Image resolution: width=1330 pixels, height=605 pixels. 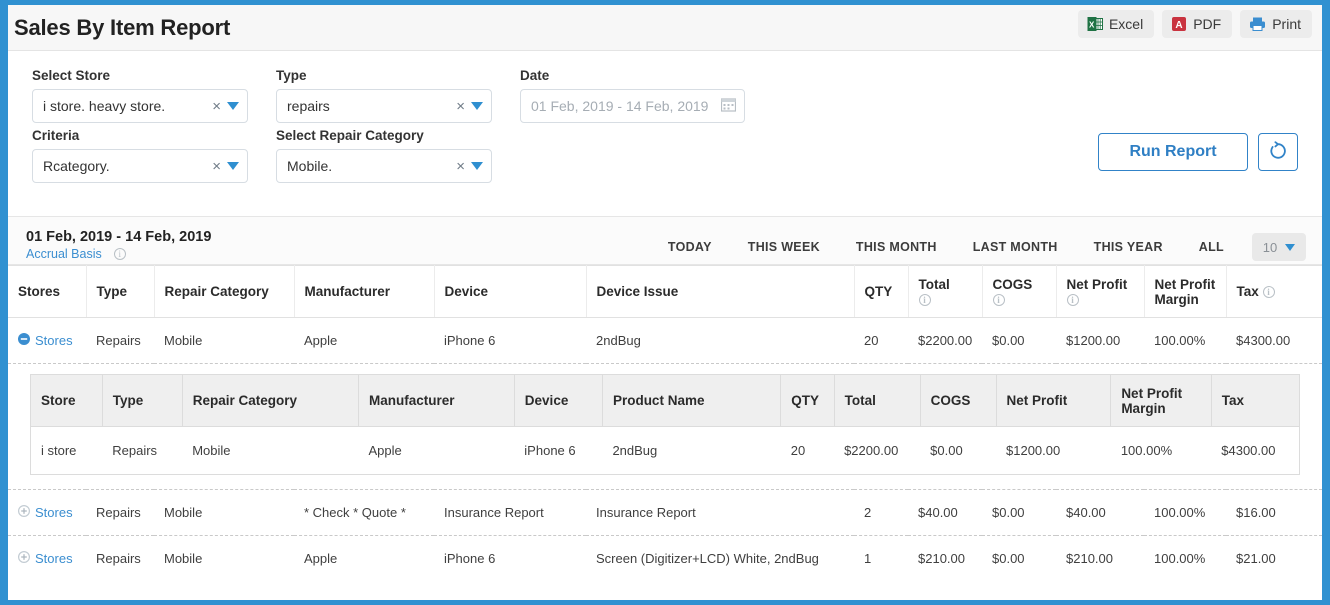 What do you see at coordinates (71, 75) in the screenshot?
I see `select-store-label: Select Store` at bounding box center [71, 75].